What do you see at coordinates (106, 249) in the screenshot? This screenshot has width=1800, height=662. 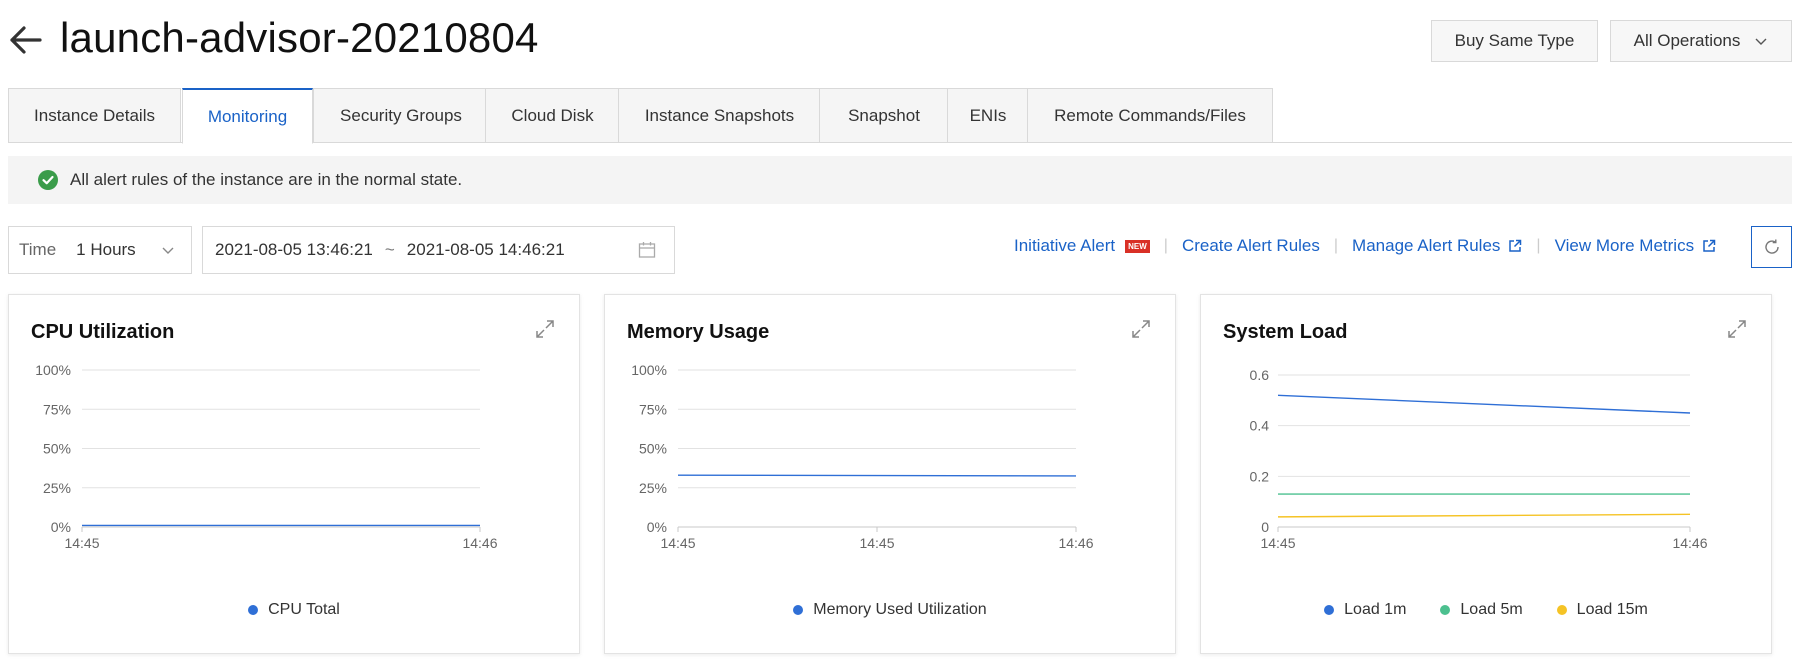 I see `time-value: 1 Hours` at bounding box center [106, 249].